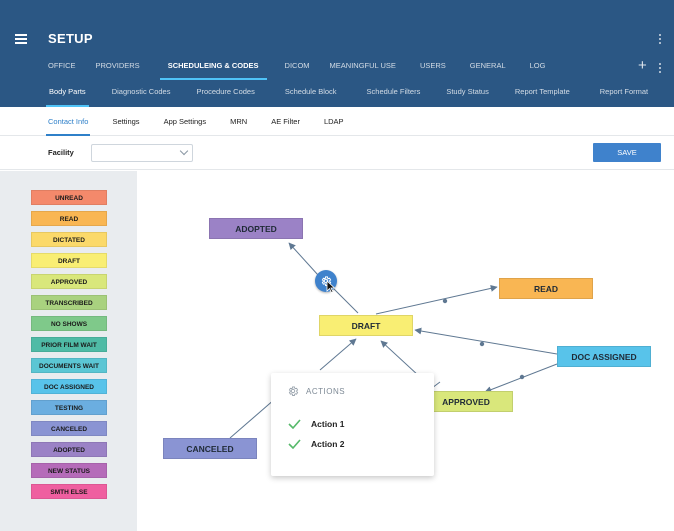  Describe the element at coordinates (488, 71) in the screenshot. I see `nav-tab-general: GENERAL` at that location.